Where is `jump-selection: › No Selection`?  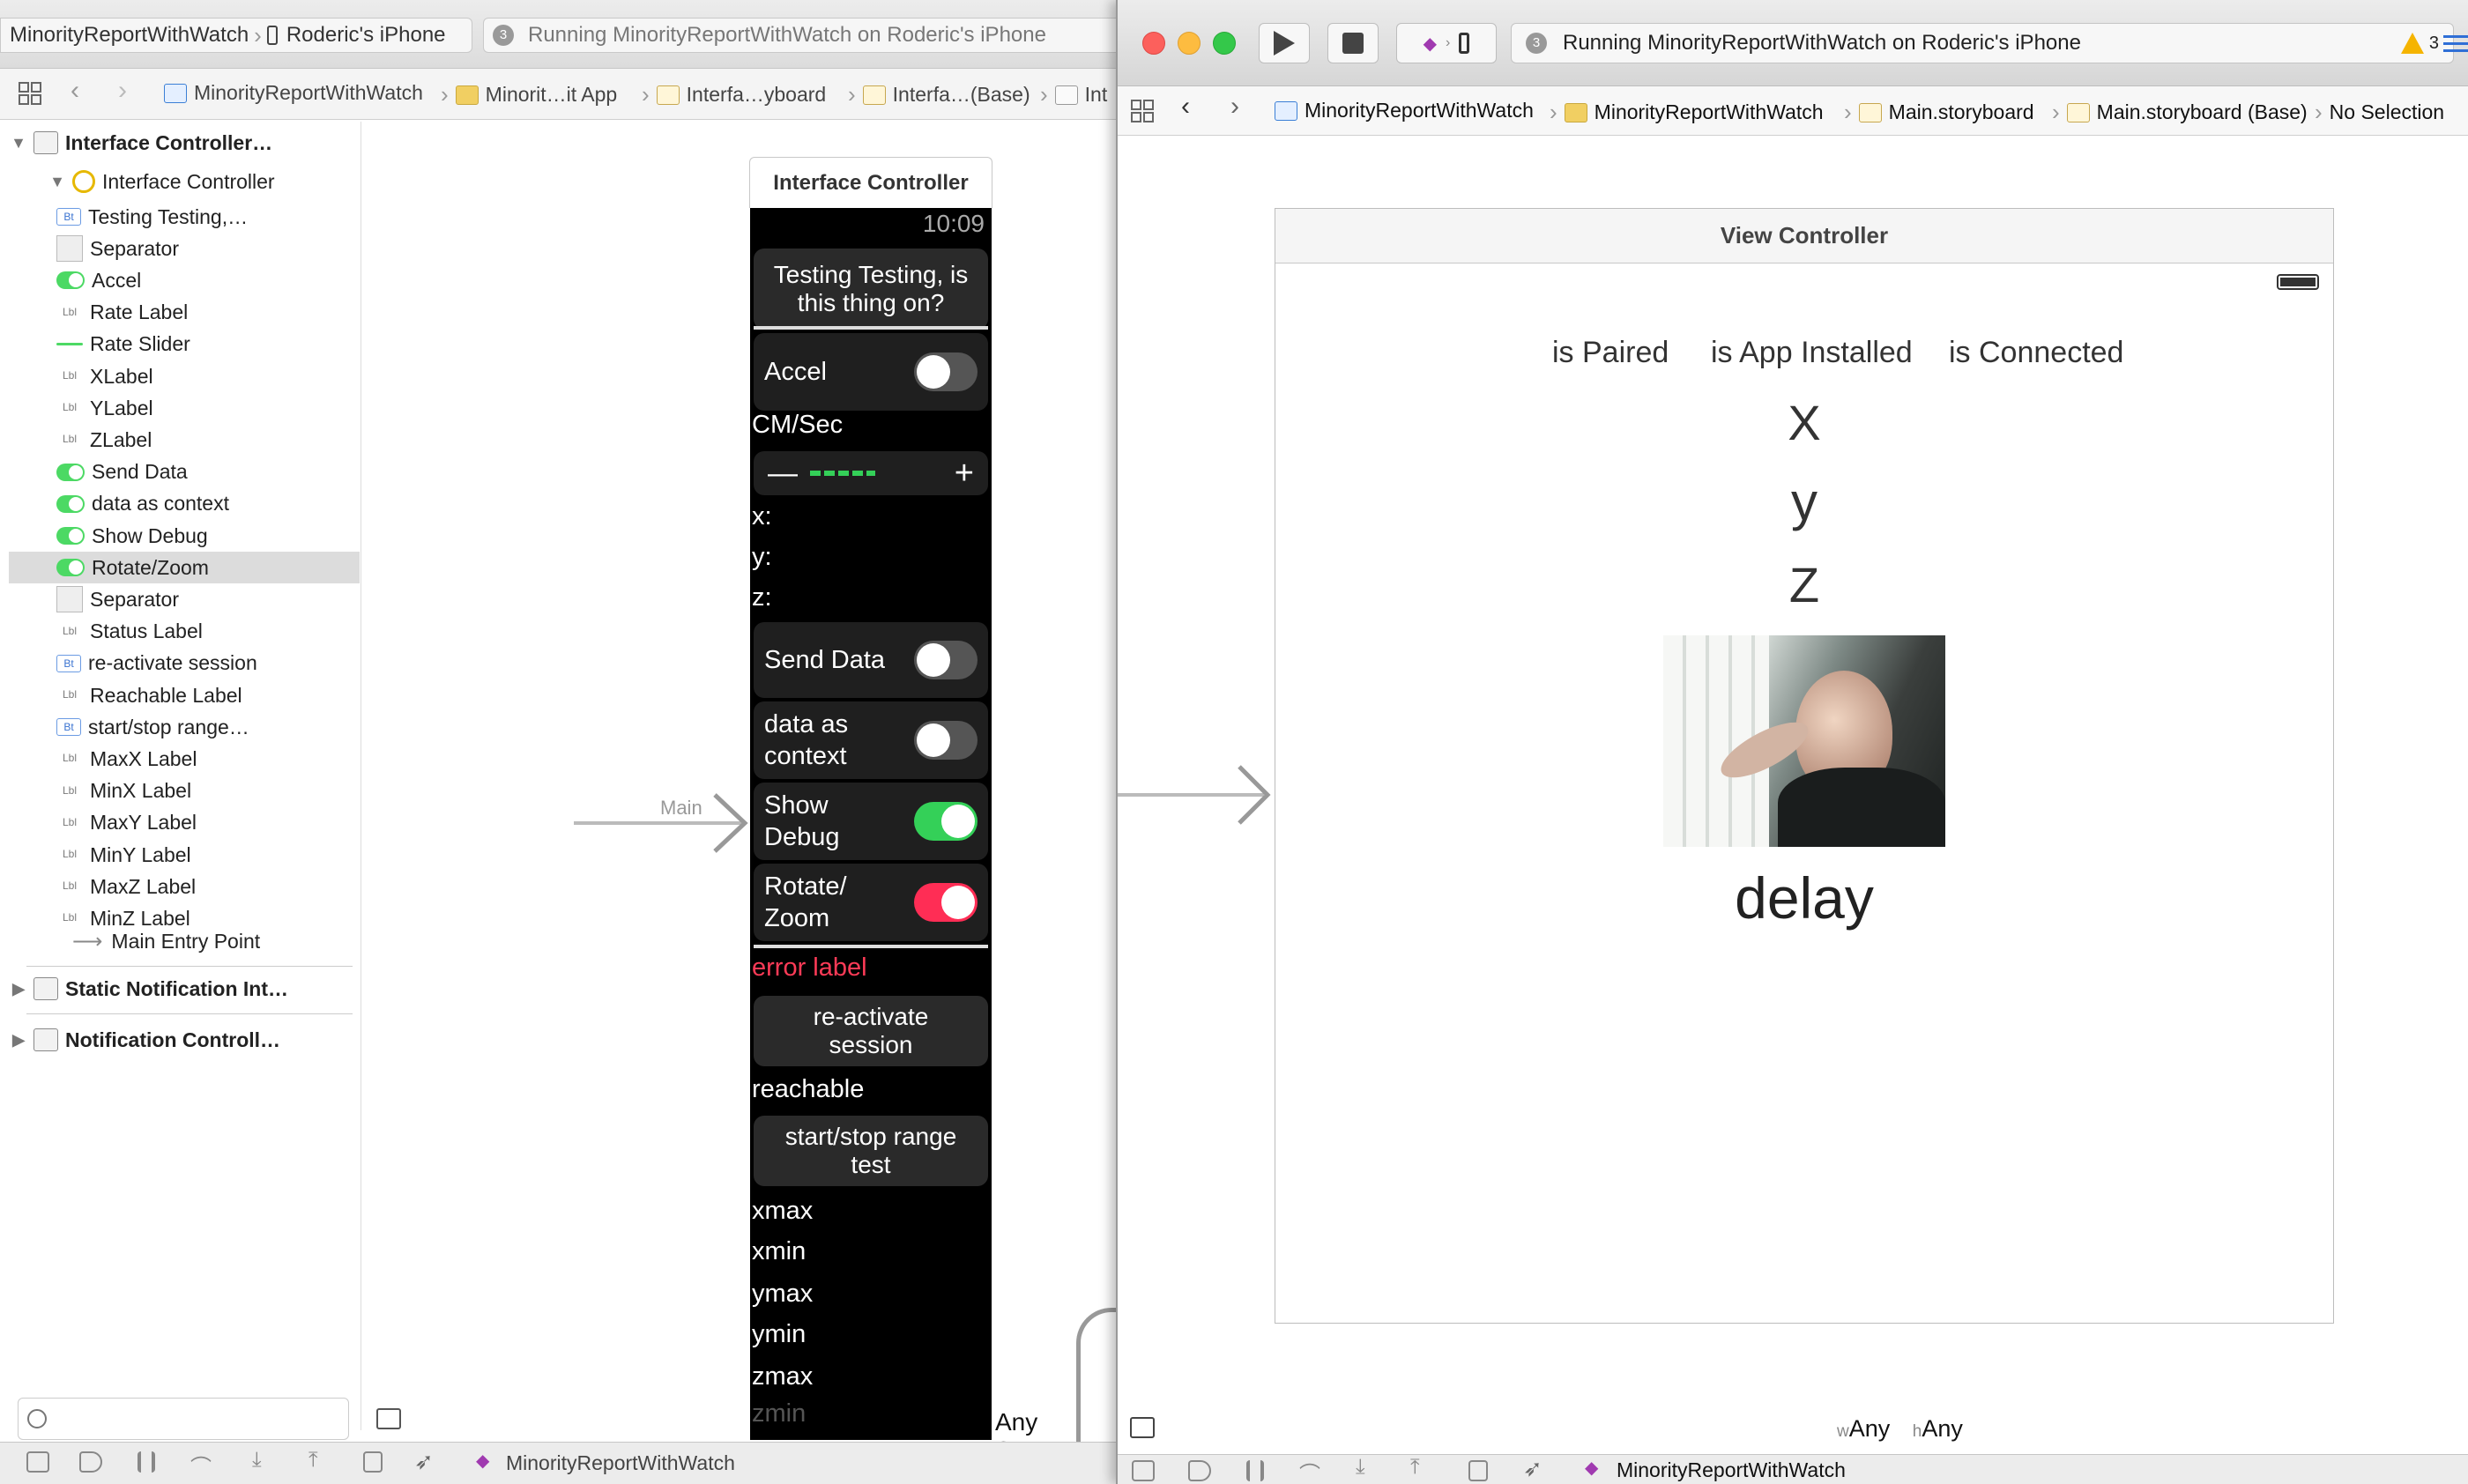 jump-selection: › No Selection is located at coordinates (2379, 112).